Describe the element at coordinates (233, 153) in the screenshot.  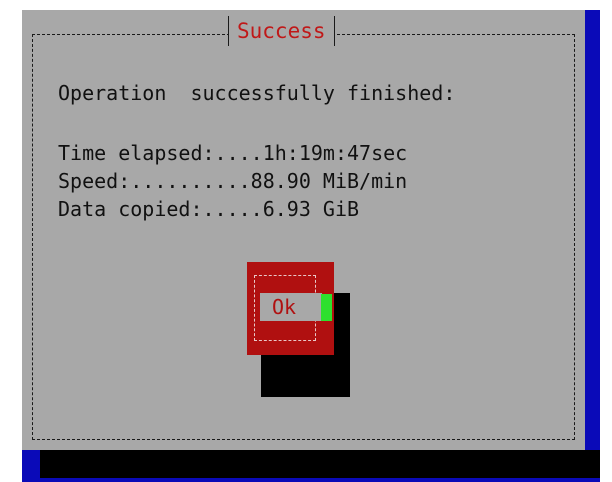
I see `time-elapsed-line: Time elapsed:....1h:19m:47sec` at that location.